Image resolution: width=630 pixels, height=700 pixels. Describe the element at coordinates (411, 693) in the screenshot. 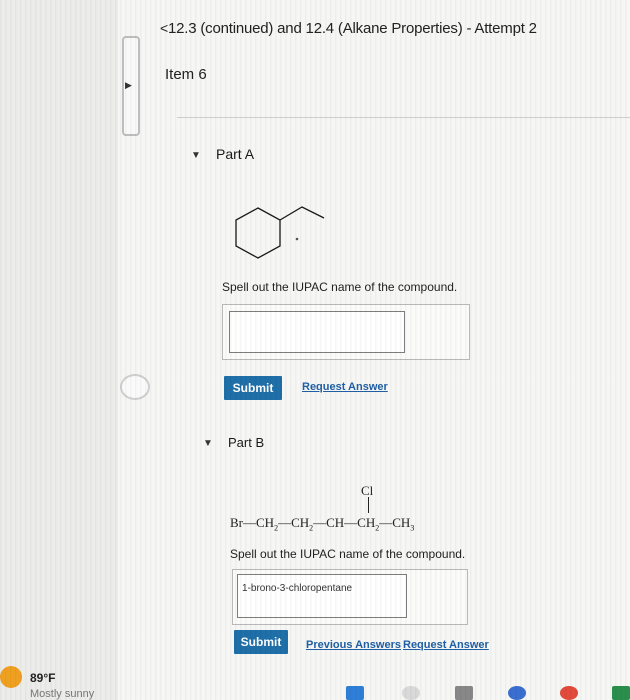

I see `search-icon` at that location.